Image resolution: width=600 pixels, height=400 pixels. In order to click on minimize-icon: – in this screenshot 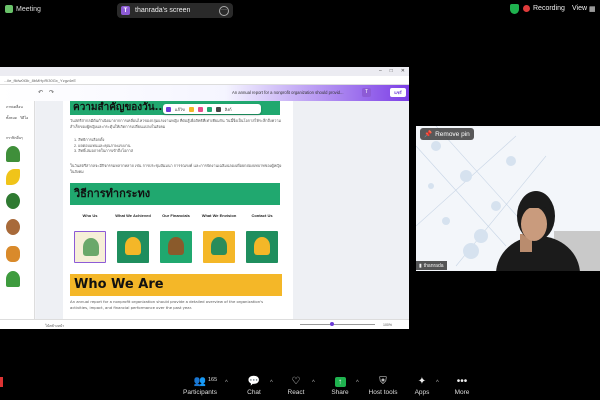, I will do `click(380, 71)`.